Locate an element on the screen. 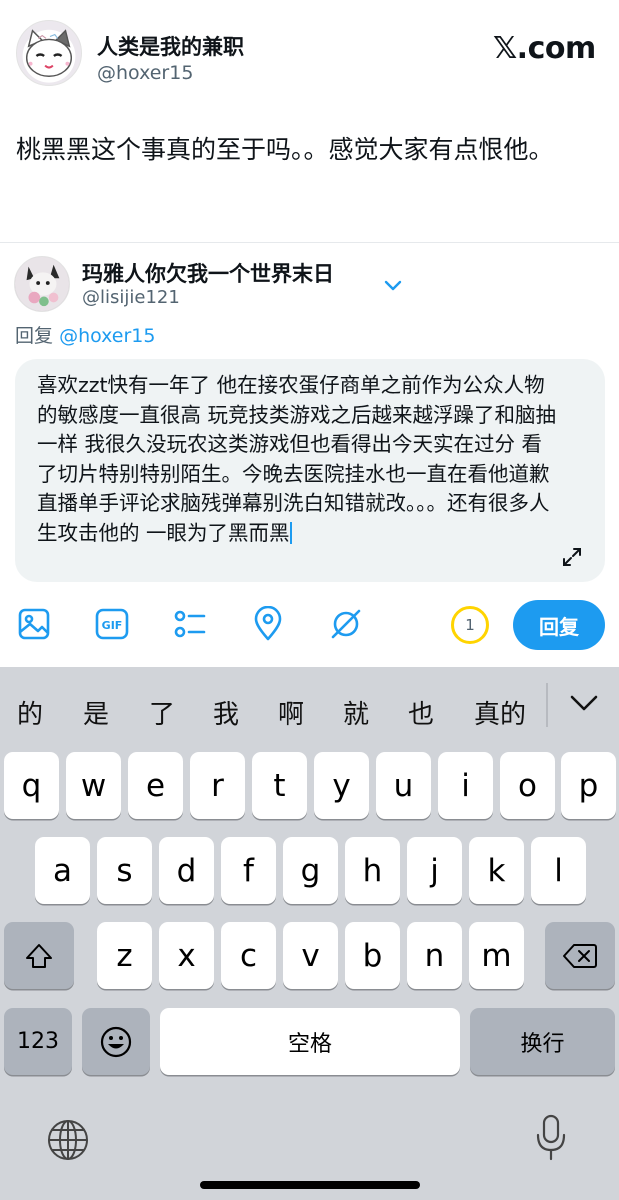 This screenshot has width=619, height=1200. reply-author-name: 玛雅人你欠我一个世界末日 is located at coordinates (208, 273).